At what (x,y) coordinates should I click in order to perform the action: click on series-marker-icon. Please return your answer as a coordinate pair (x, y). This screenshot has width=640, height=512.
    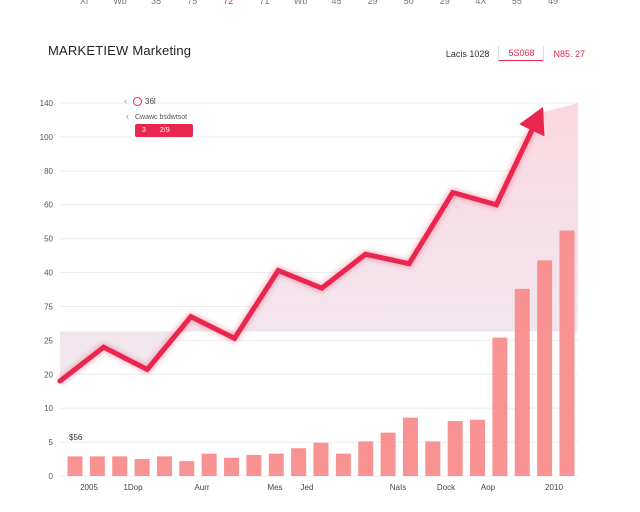
    Looking at the image, I should click on (137, 101).